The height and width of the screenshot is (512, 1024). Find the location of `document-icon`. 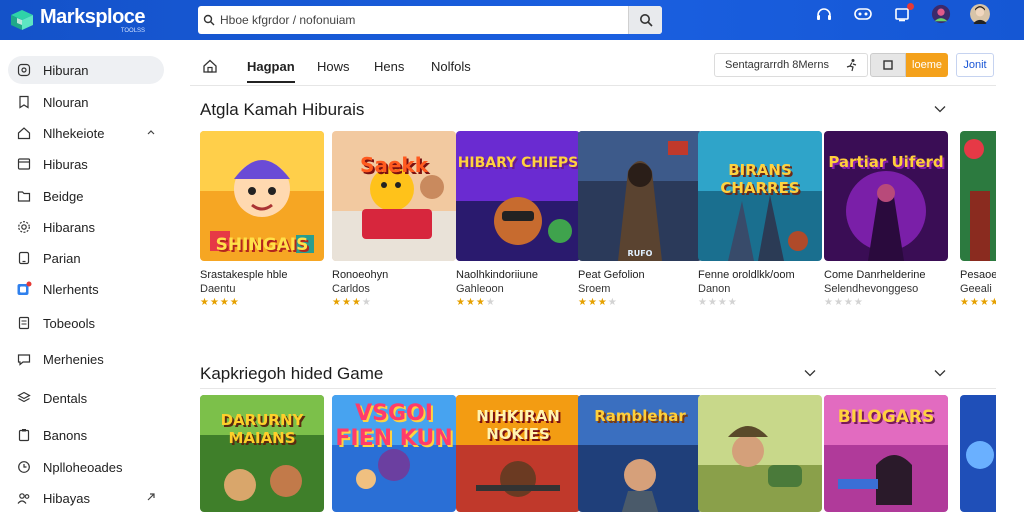

document-icon is located at coordinates (24, 323).